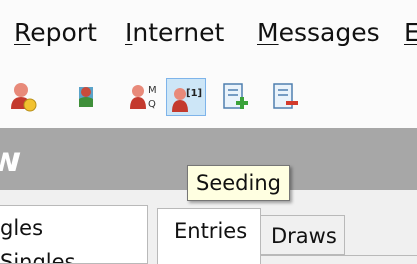  I want to click on svg-text: M, so click(152, 90).